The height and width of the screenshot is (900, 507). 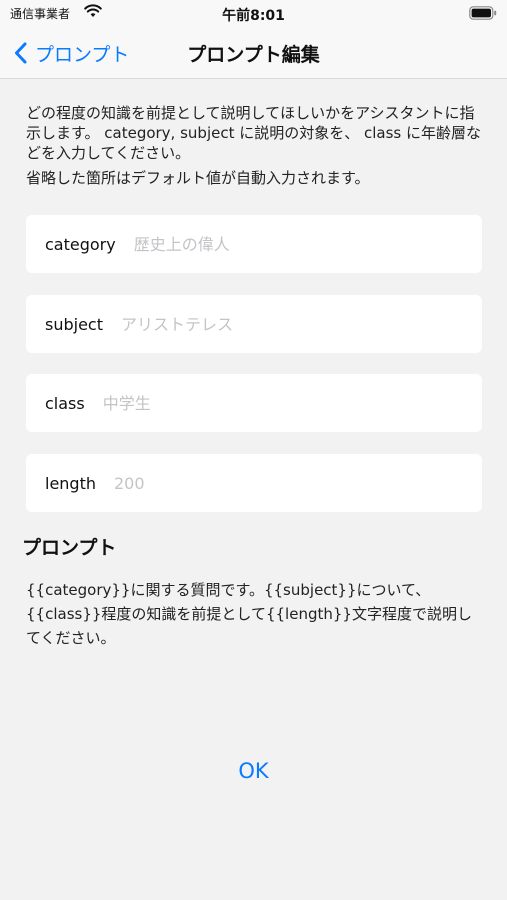 What do you see at coordinates (74, 324) in the screenshot?
I see `subject-label: subject` at bounding box center [74, 324].